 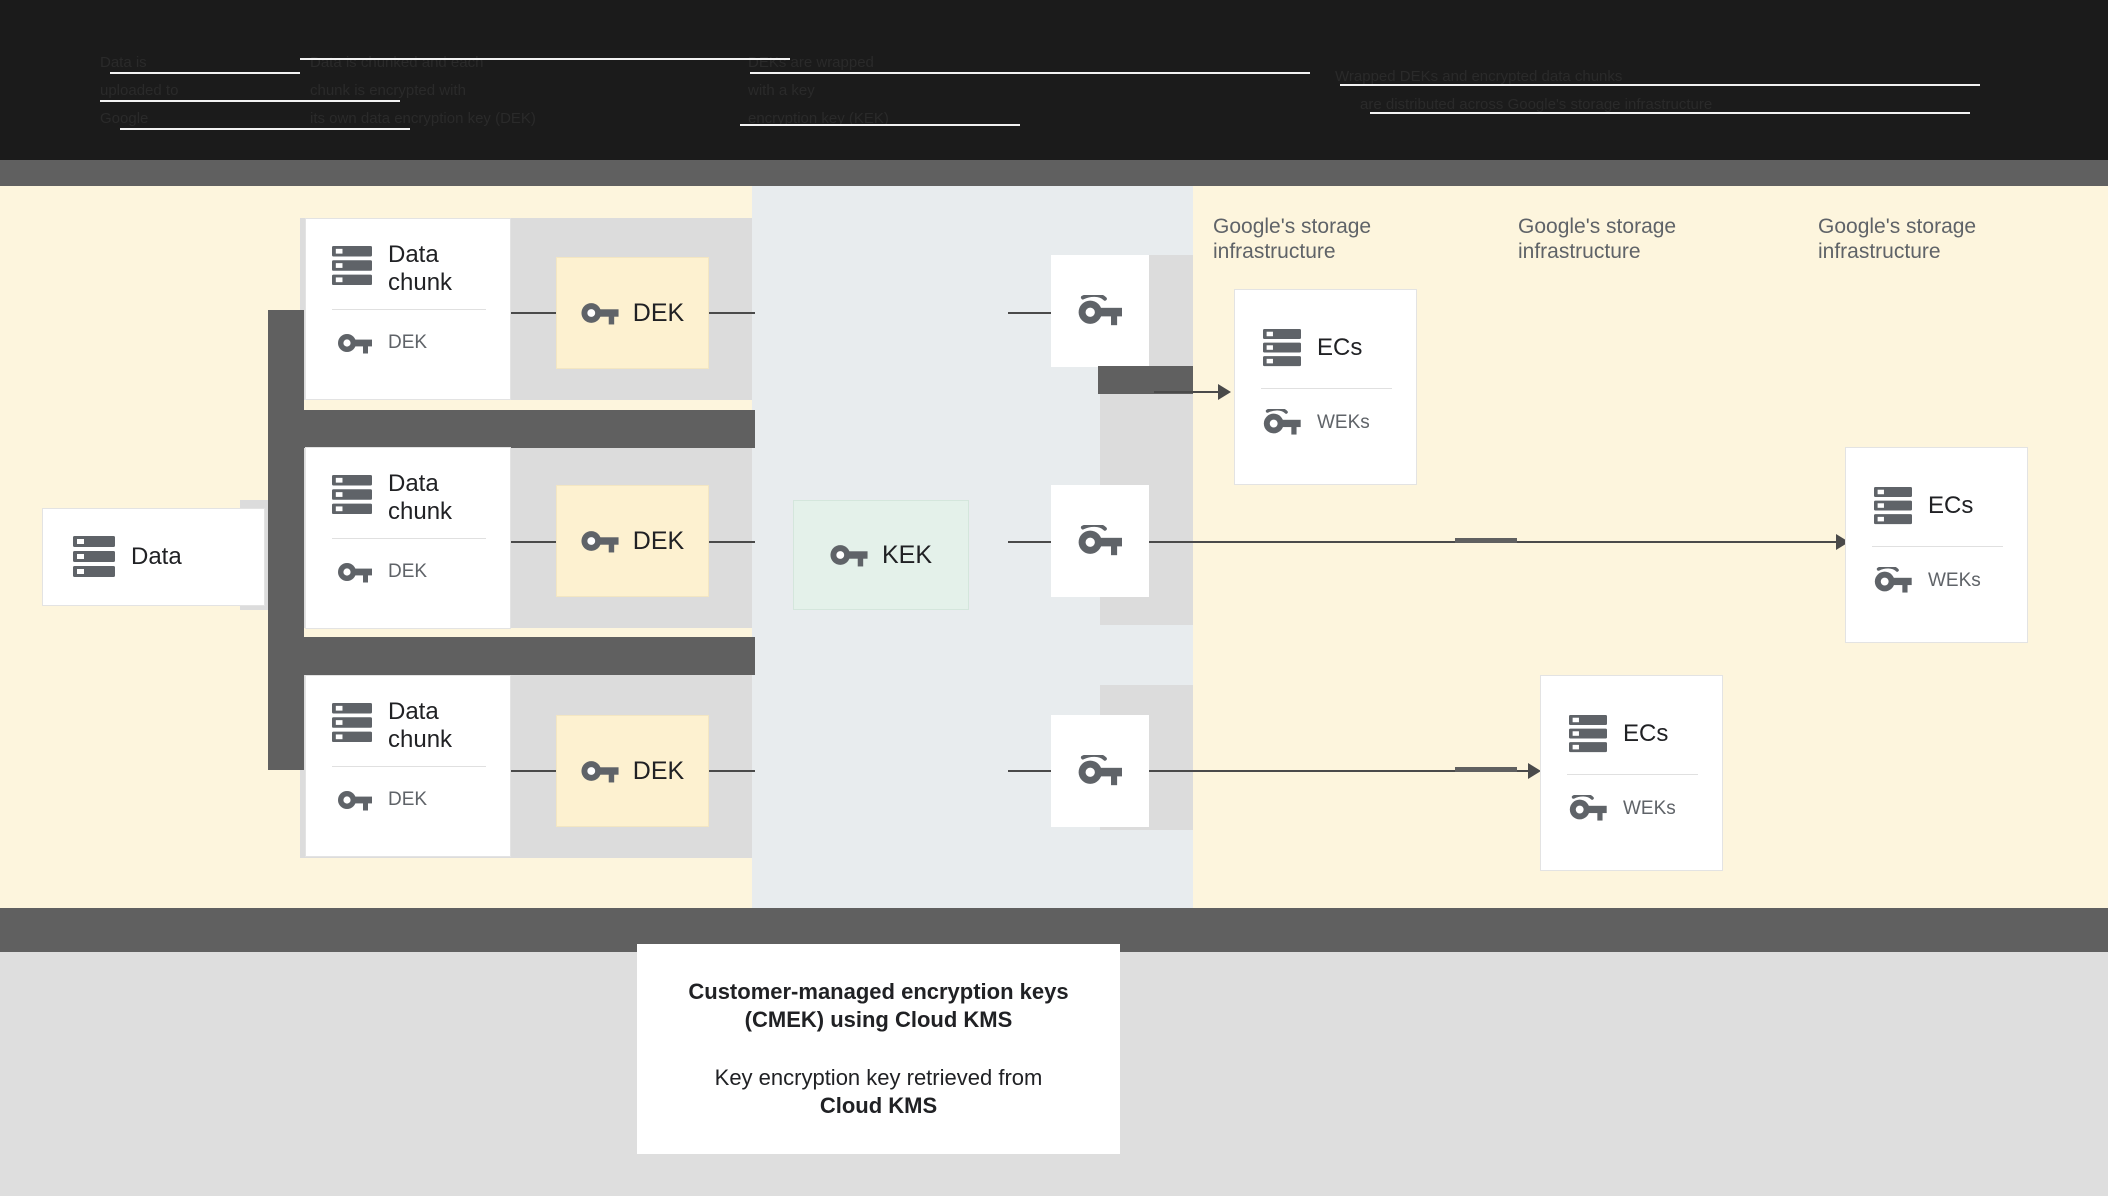 I want to click on connector-wrapped3-in, so click(x=1031, y=771).